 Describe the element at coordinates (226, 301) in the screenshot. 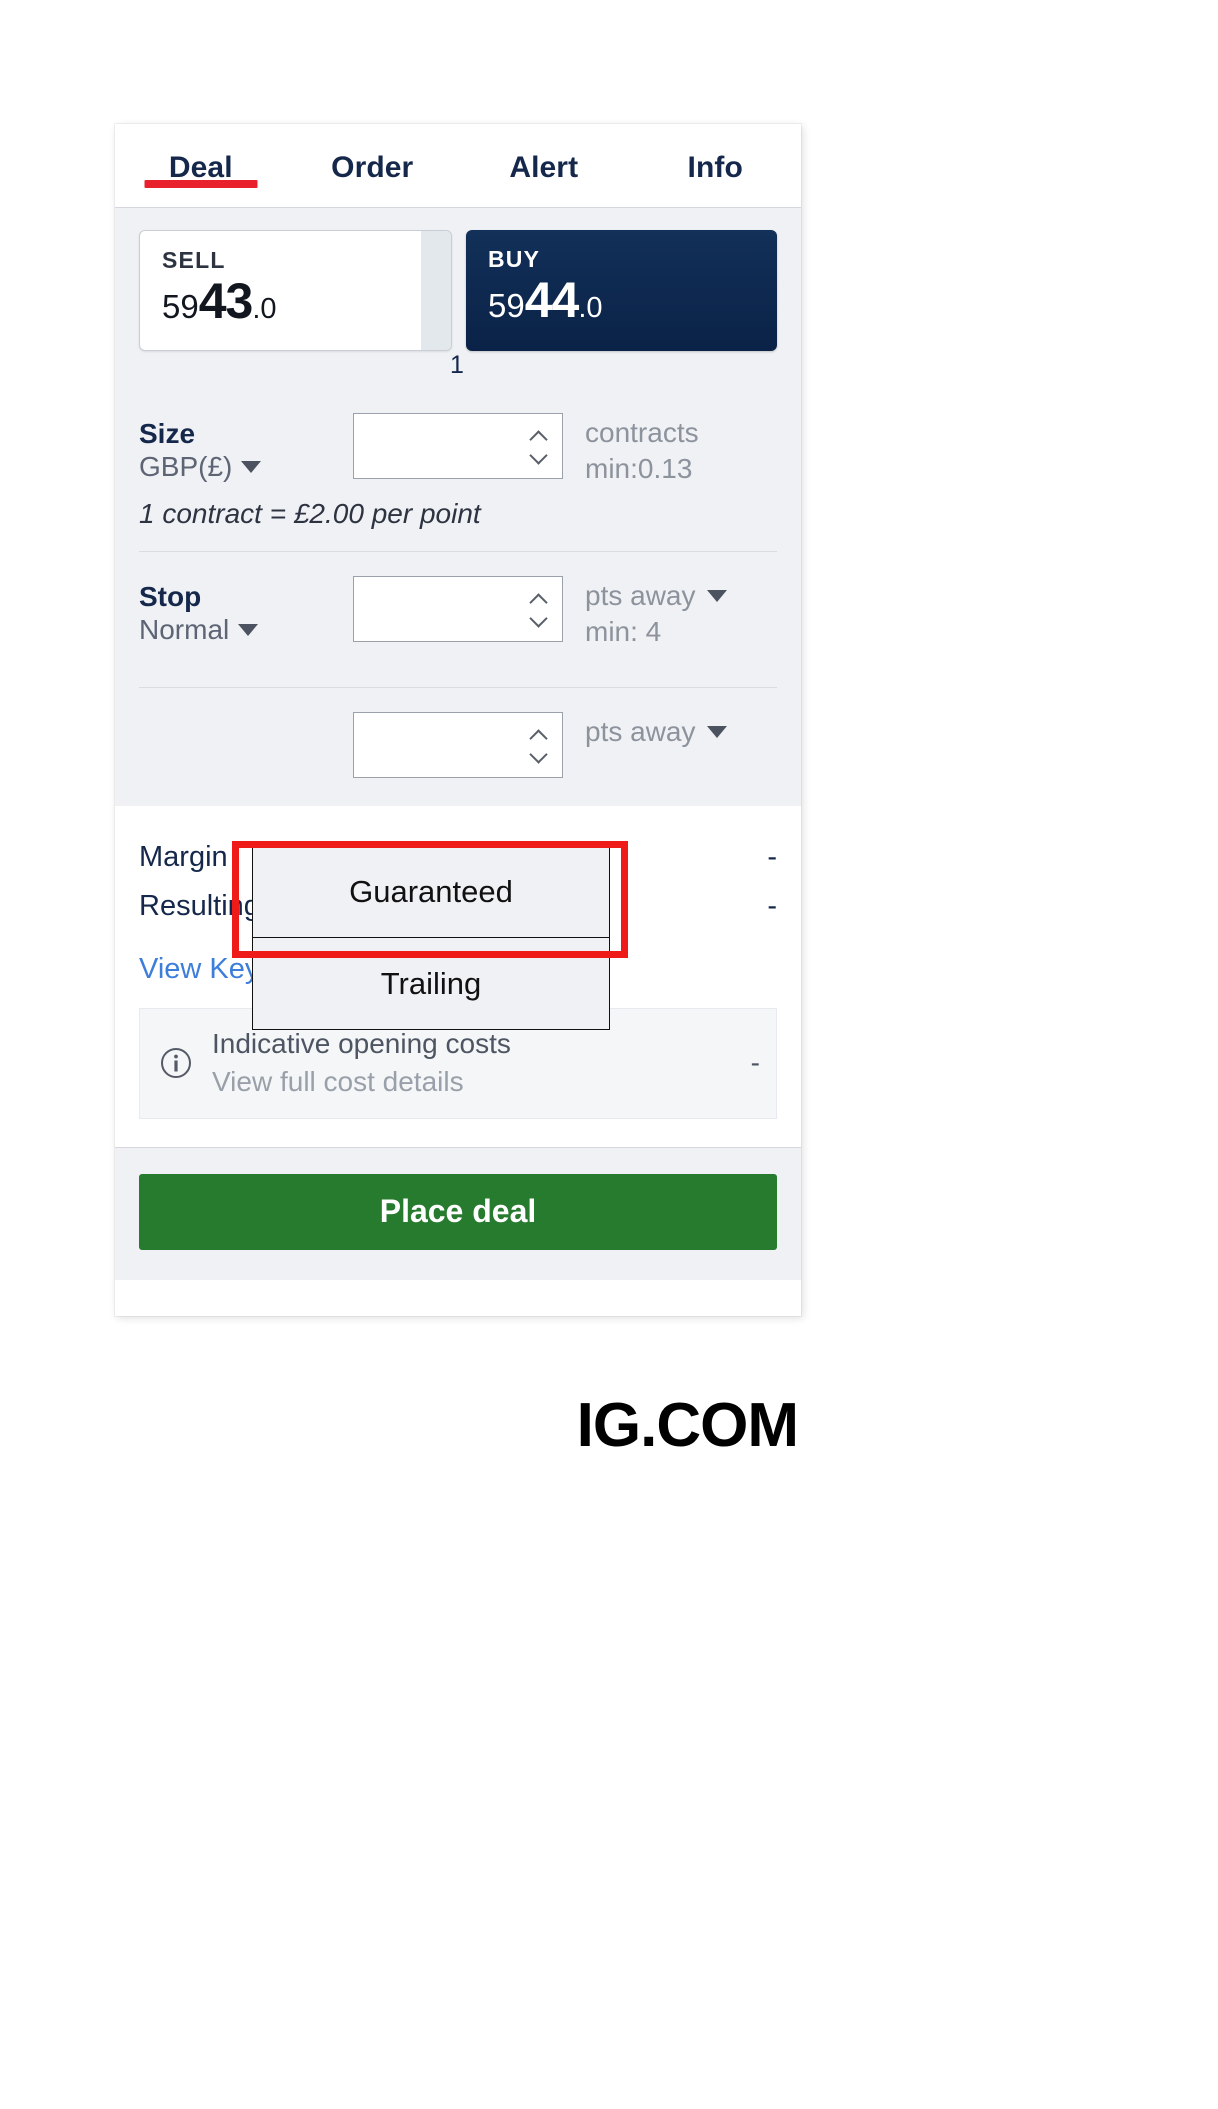

I see `sell-price-big: 43` at that location.